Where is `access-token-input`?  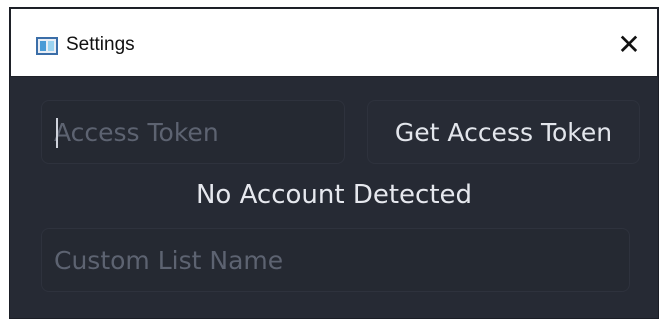 access-token-input is located at coordinates (193, 132).